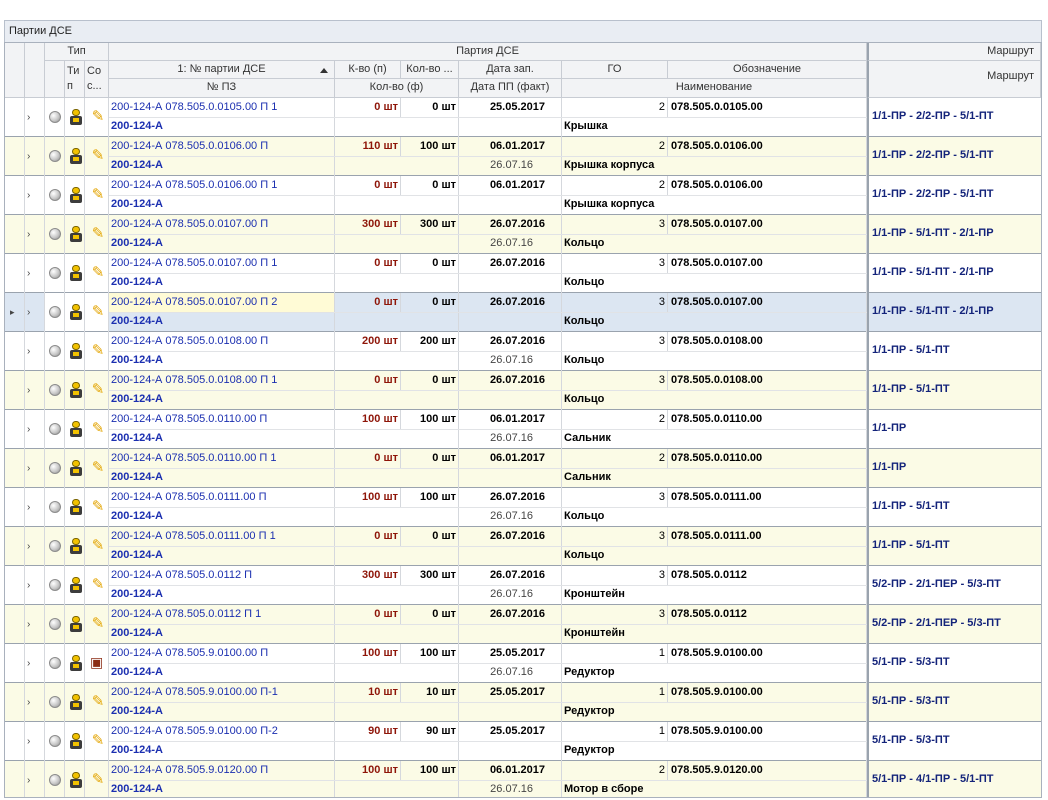  I want to click on col-header-kvo-p: К-во (п), so click(368, 70).